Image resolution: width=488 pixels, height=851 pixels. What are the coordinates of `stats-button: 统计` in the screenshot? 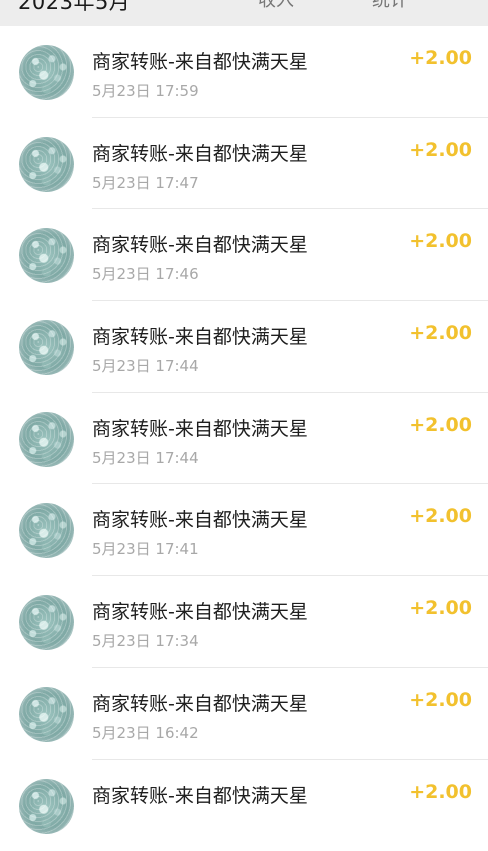 It's located at (390, 6).